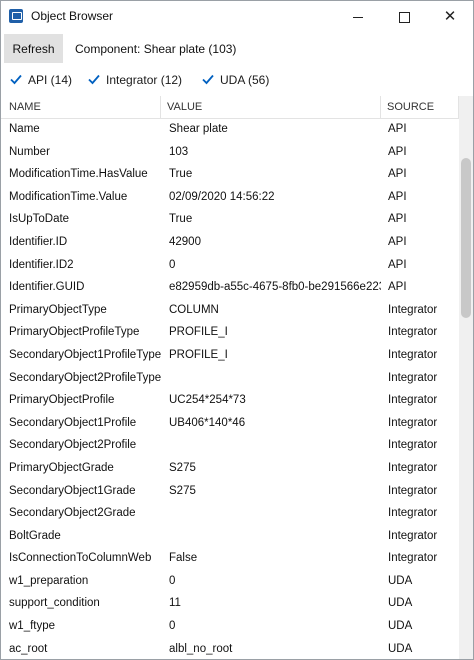 The width and height of the screenshot is (474, 660). I want to click on table-row: Identifier.ID2 0 API, so click(230, 265).